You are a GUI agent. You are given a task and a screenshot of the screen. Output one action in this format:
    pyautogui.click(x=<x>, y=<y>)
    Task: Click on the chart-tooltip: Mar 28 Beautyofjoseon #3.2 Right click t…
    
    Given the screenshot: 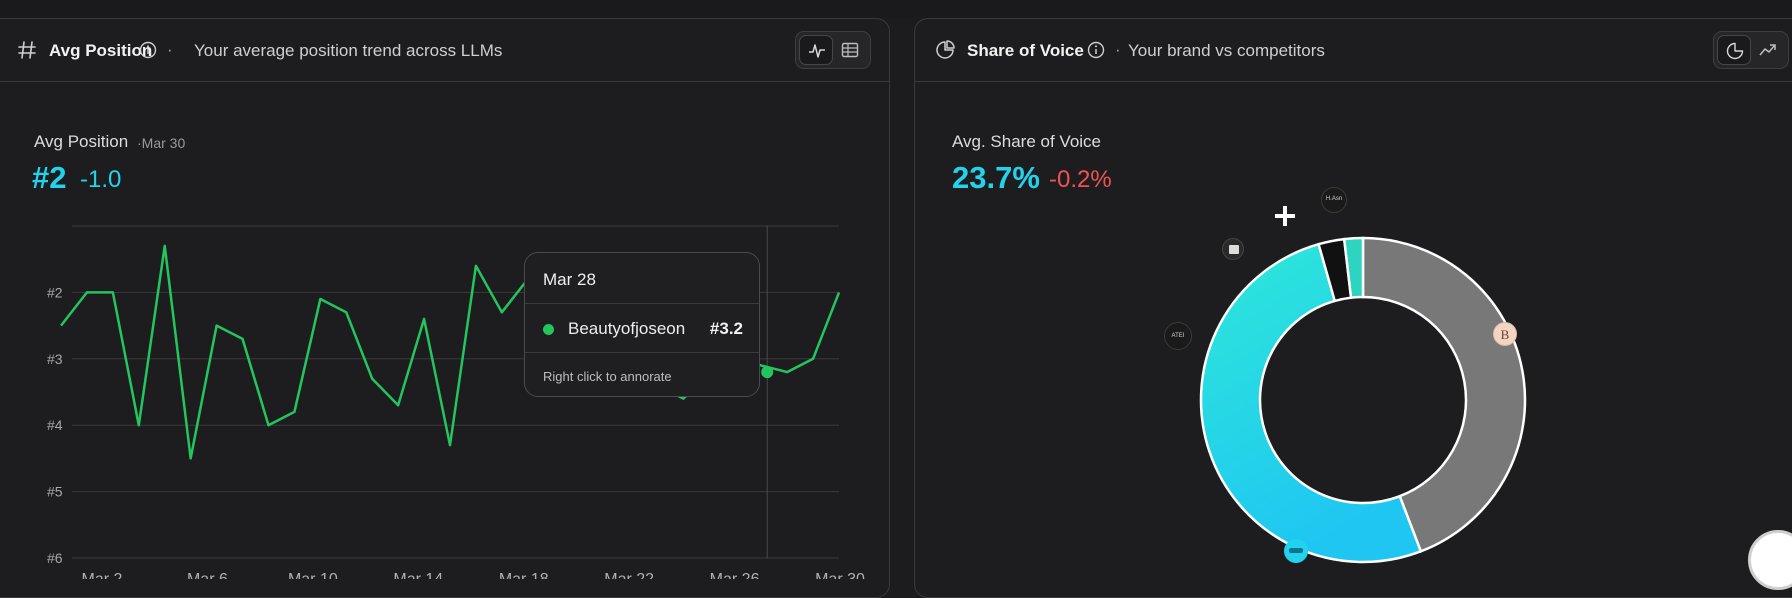 What is the action you would take?
    pyautogui.click(x=642, y=324)
    